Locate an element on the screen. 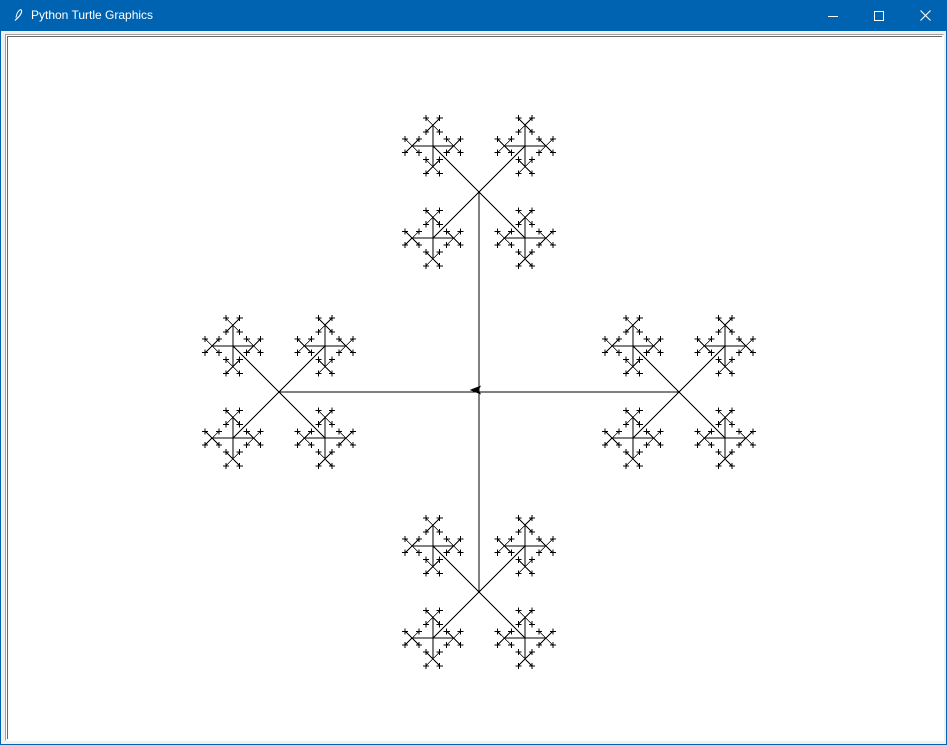  feather-icon is located at coordinates (18, 14).